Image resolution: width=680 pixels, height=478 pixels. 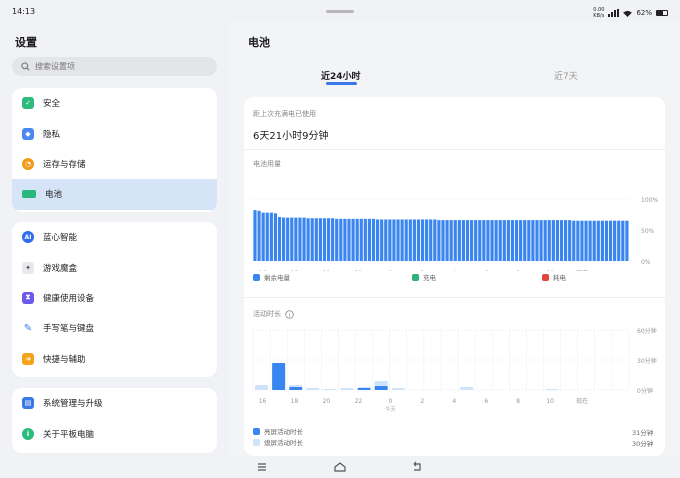 What do you see at coordinates (646, 262) in the screenshot?
I see `y-tick-label: 0%` at bounding box center [646, 262].